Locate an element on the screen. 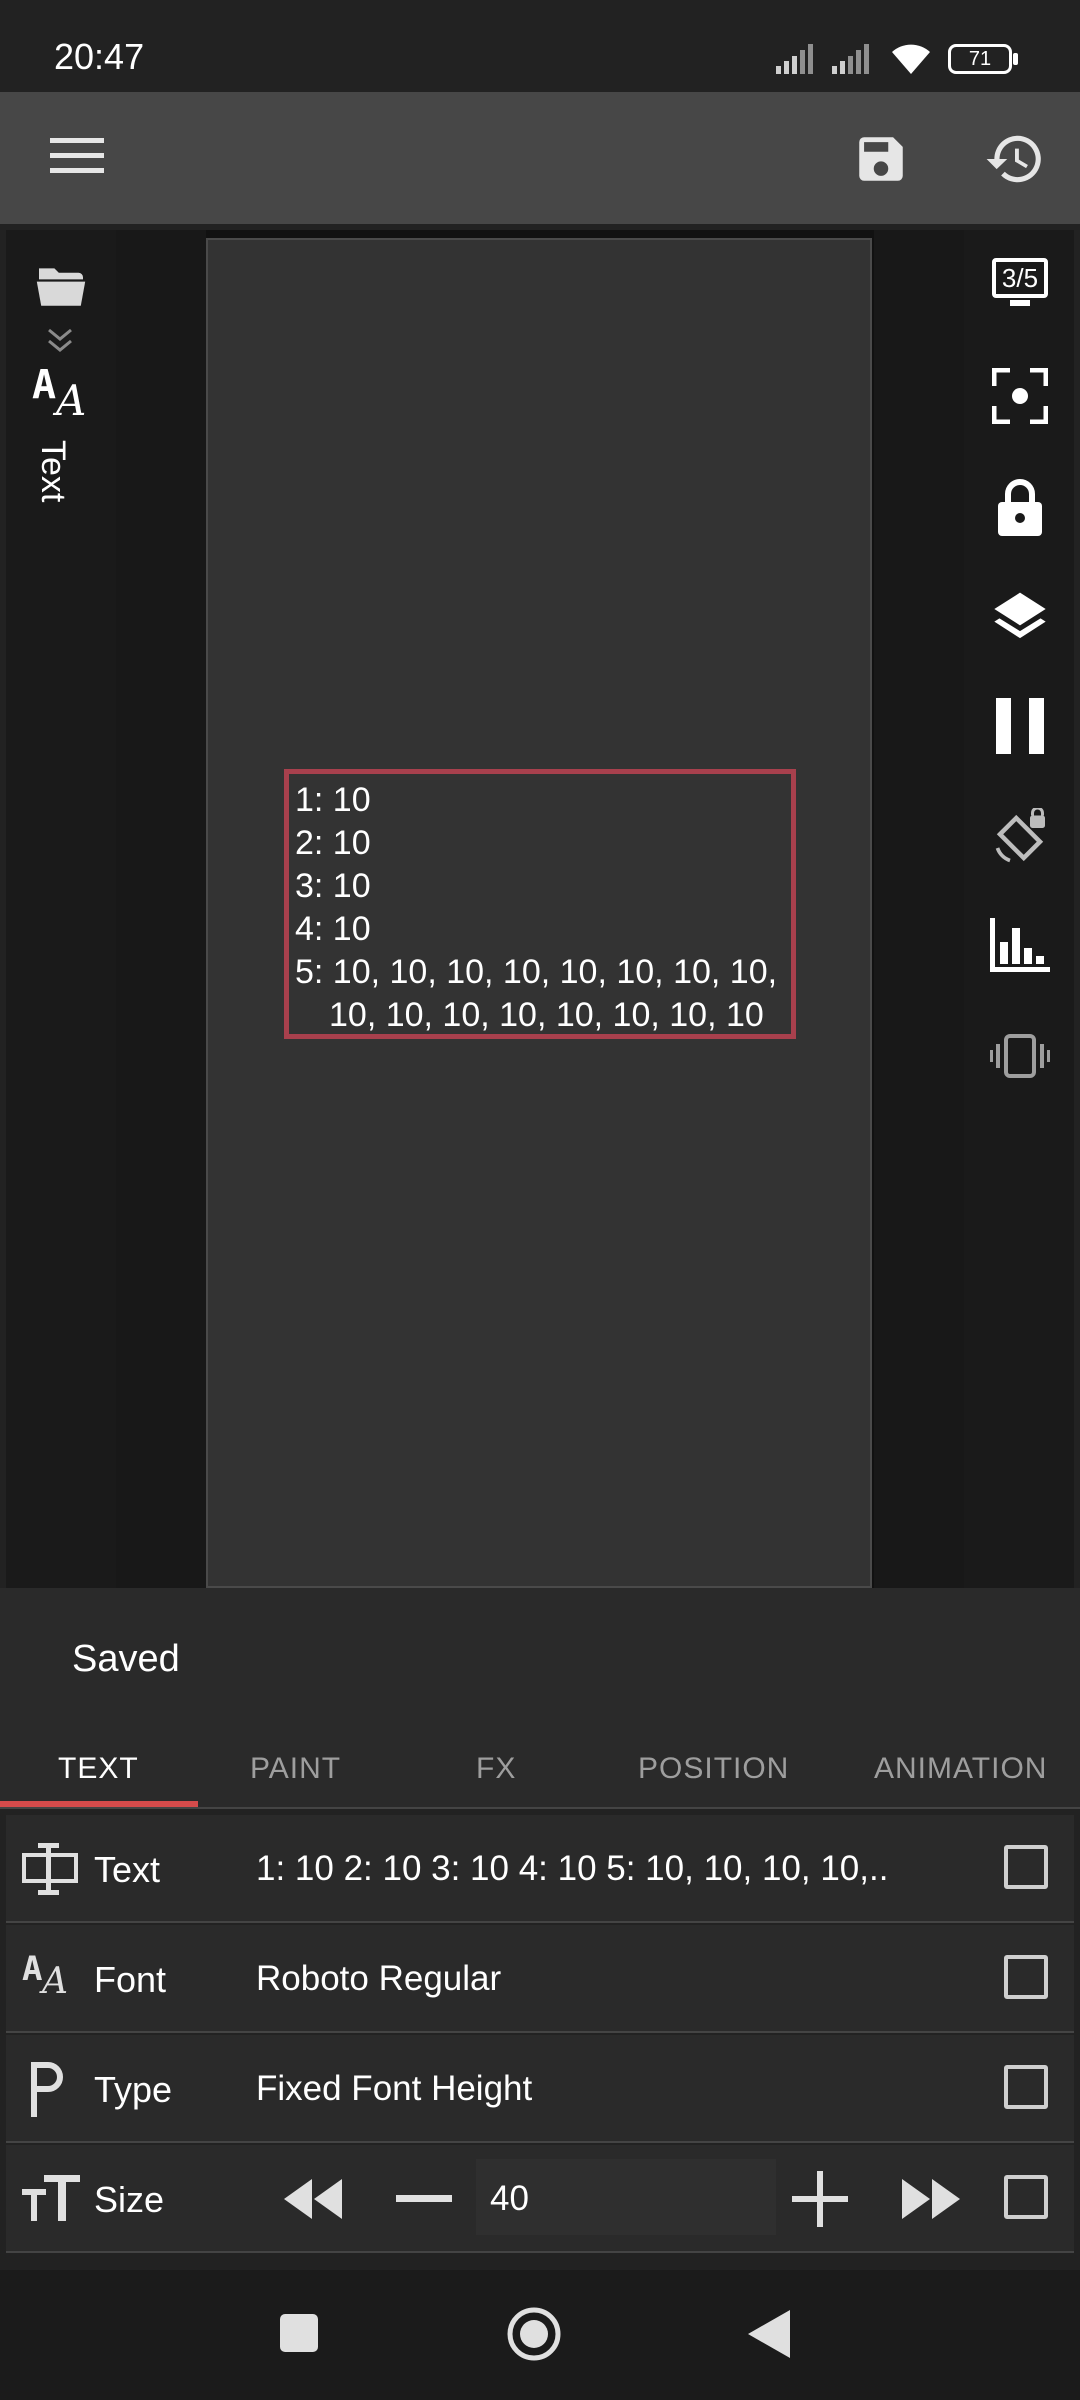  text-field-icon is located at coordinates (50, 1869).